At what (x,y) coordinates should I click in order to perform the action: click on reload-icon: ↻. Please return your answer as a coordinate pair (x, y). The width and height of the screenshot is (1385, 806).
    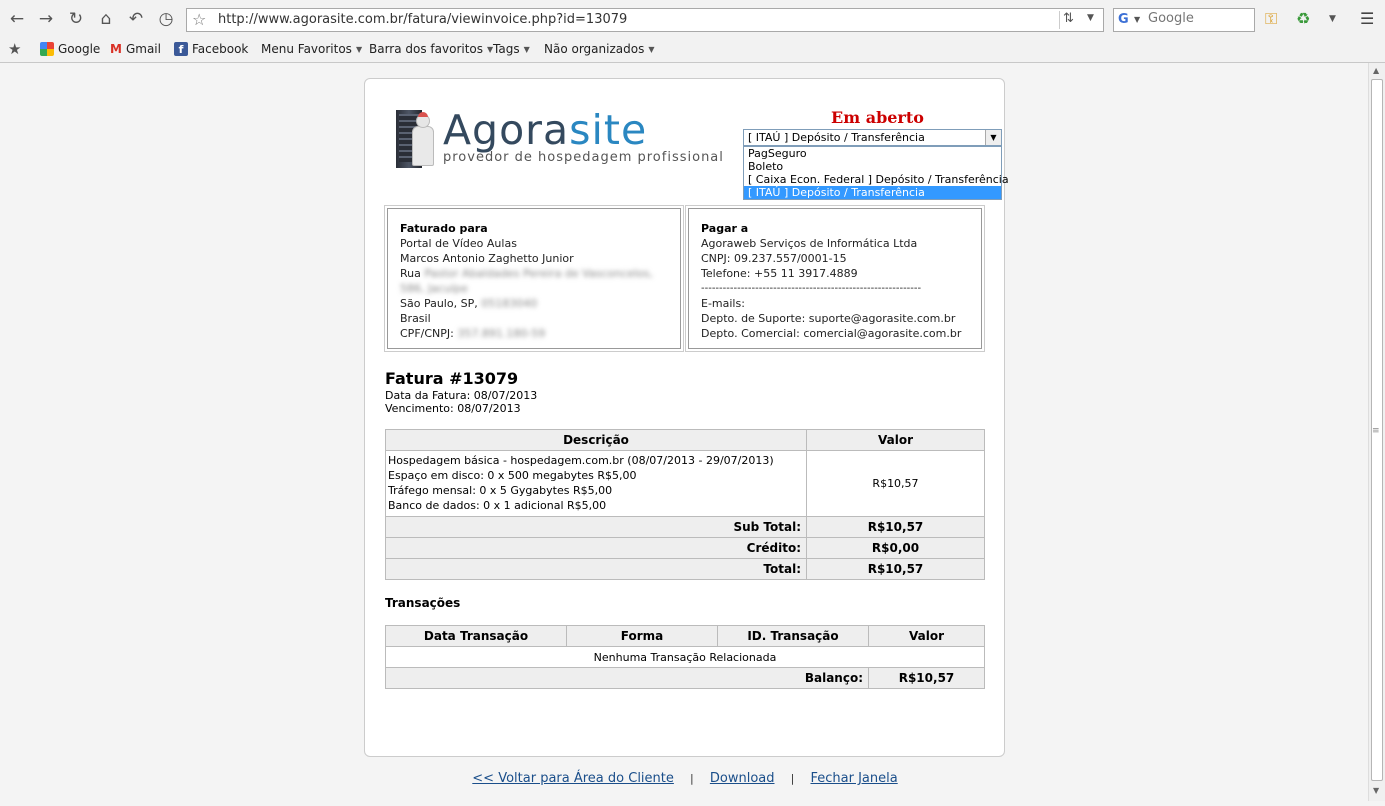
    Looking at the image, I should click on (76, 19).